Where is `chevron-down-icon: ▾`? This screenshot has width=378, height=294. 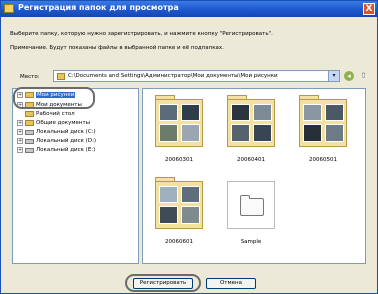 chevron-down-icon: ▾ is located at coordinates (333, 76).